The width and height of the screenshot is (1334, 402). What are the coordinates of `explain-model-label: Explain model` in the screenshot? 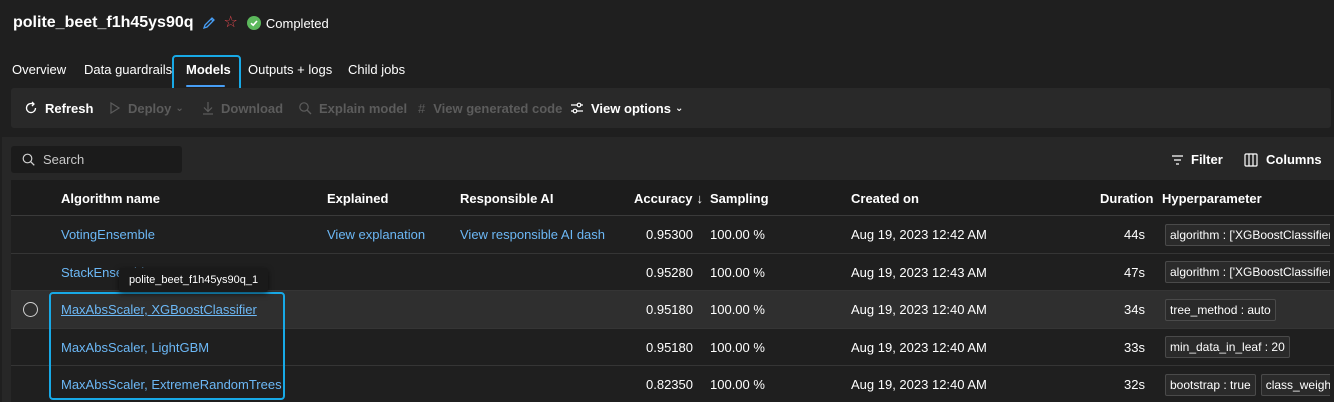 It's located at (363, 108).